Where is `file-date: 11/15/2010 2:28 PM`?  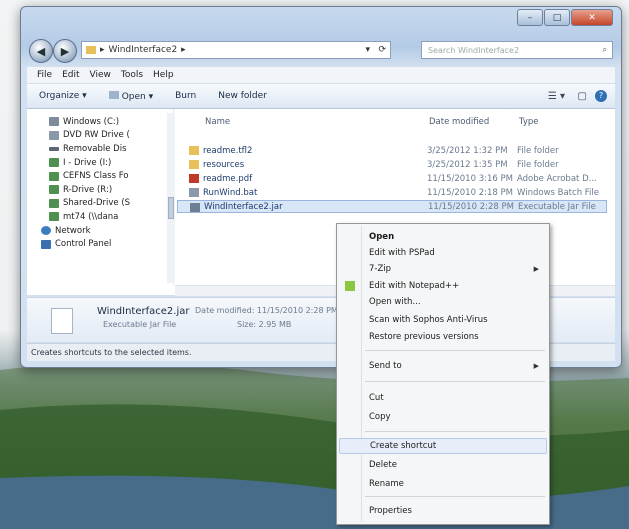 file-date: 11/15/2010 2:28 PM is located at coordinates (471, 206).